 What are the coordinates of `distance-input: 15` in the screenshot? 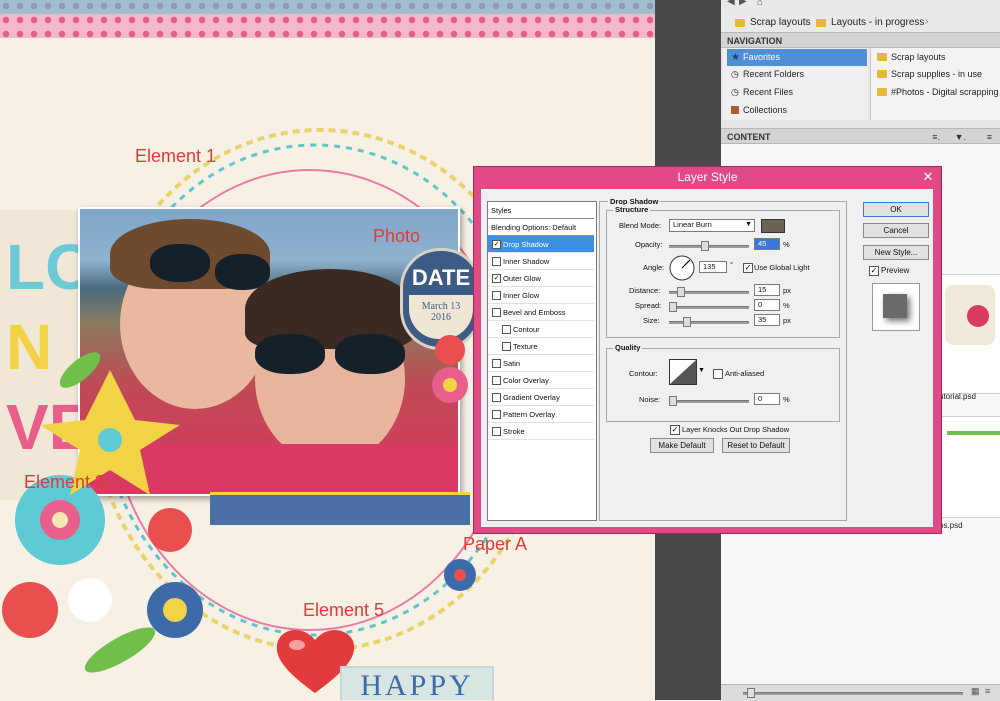 It's located at (767, 290).